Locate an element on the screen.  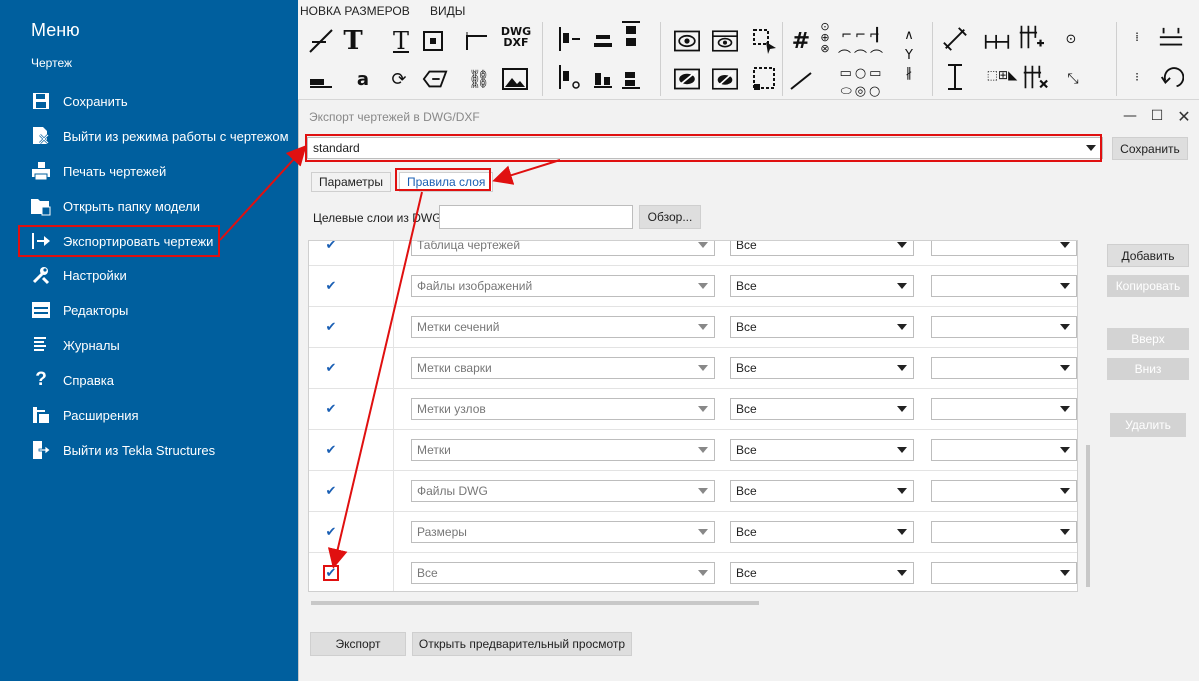
table-row: ✔ Метки Все is located at coordinates (693, 450).